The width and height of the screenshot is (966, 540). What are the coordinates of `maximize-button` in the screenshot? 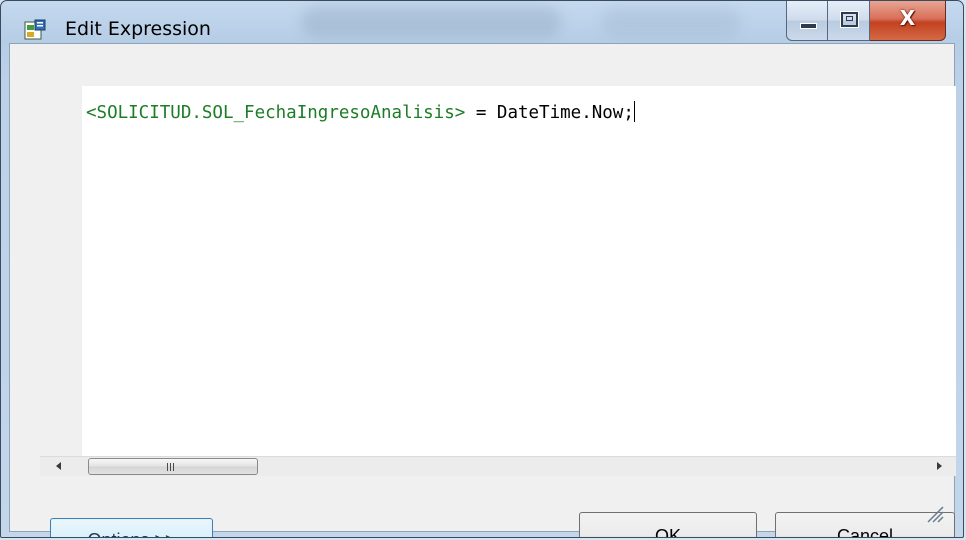 It's located at (849, 21).